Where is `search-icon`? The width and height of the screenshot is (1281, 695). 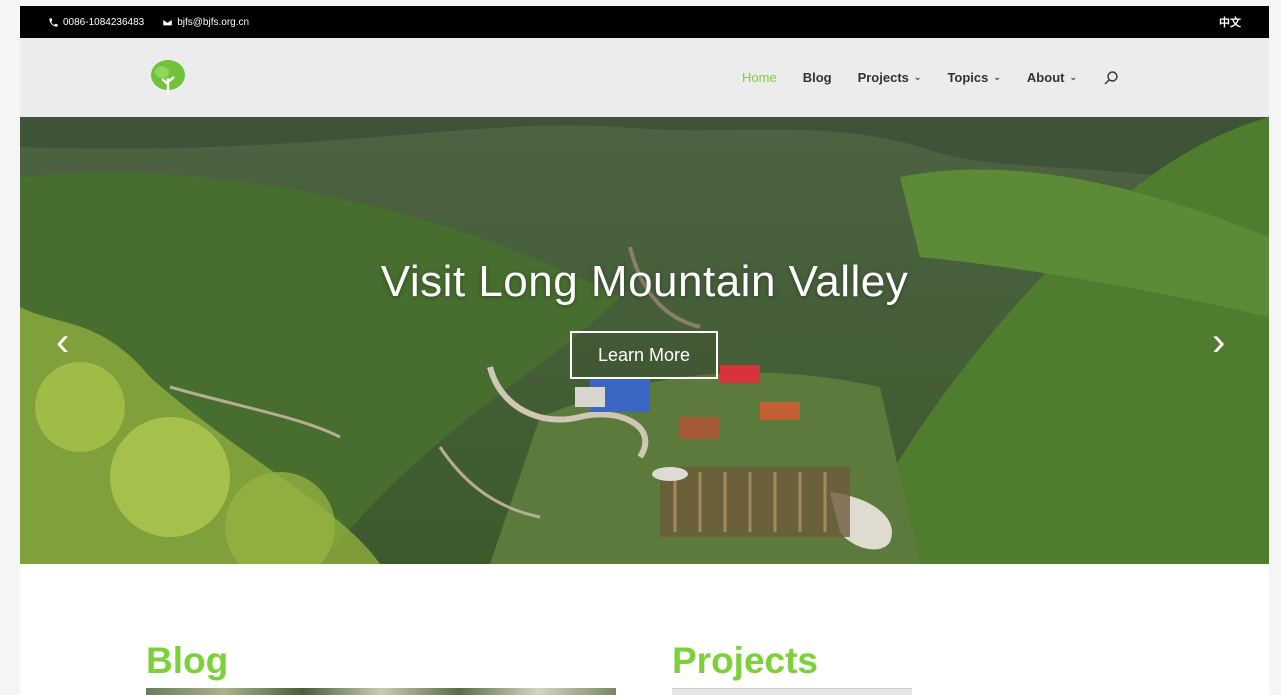
search-icon is located at coordinates (1111, 78).